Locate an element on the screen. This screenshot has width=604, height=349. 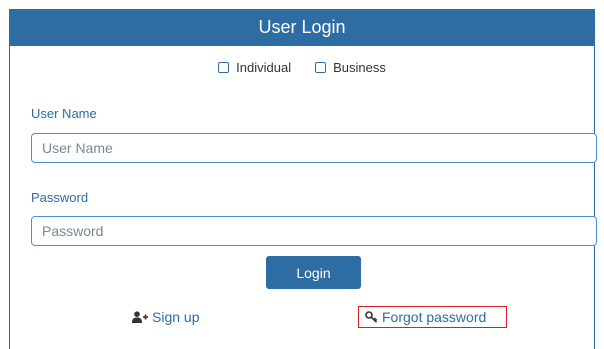
signup-link: Sign up is located at coordinates (165, 317).